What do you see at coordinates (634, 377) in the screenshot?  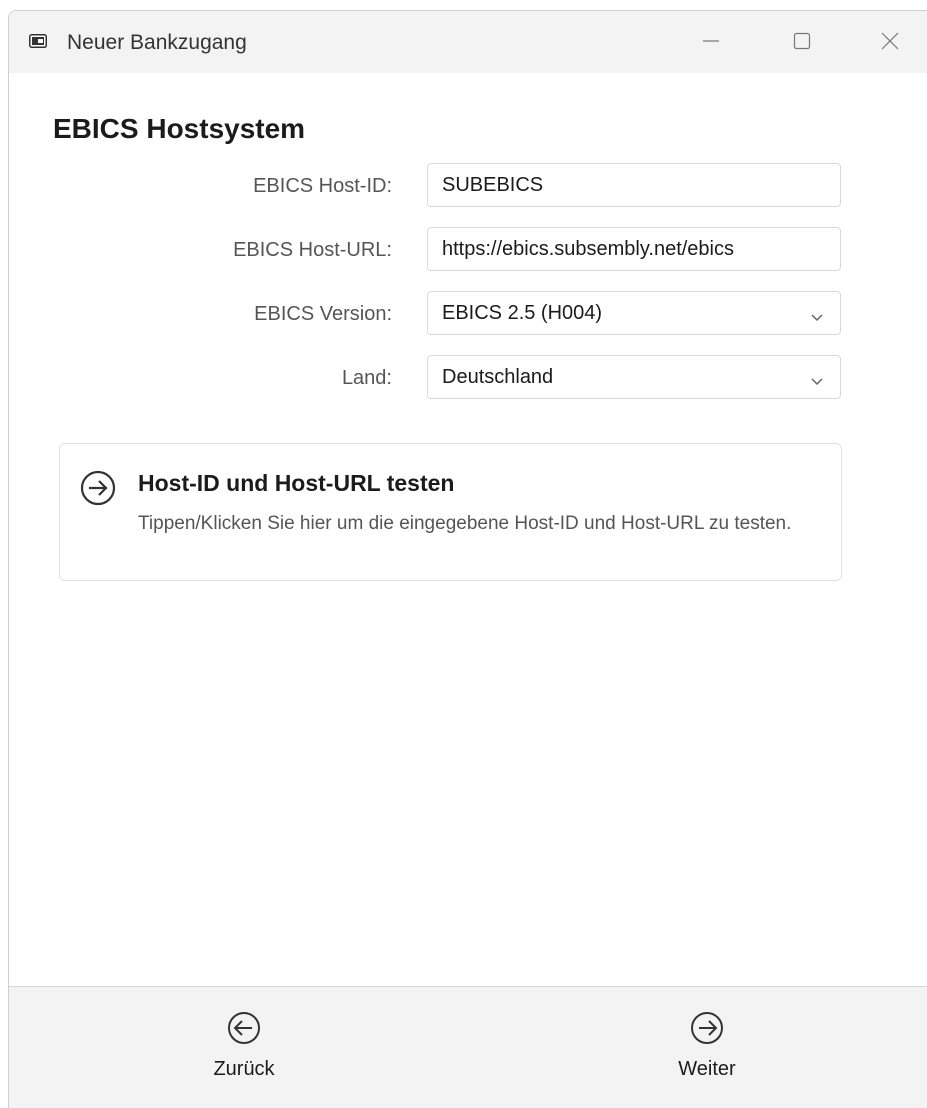 I see `country-select: Deutschland` at bounding box center [634, 377].